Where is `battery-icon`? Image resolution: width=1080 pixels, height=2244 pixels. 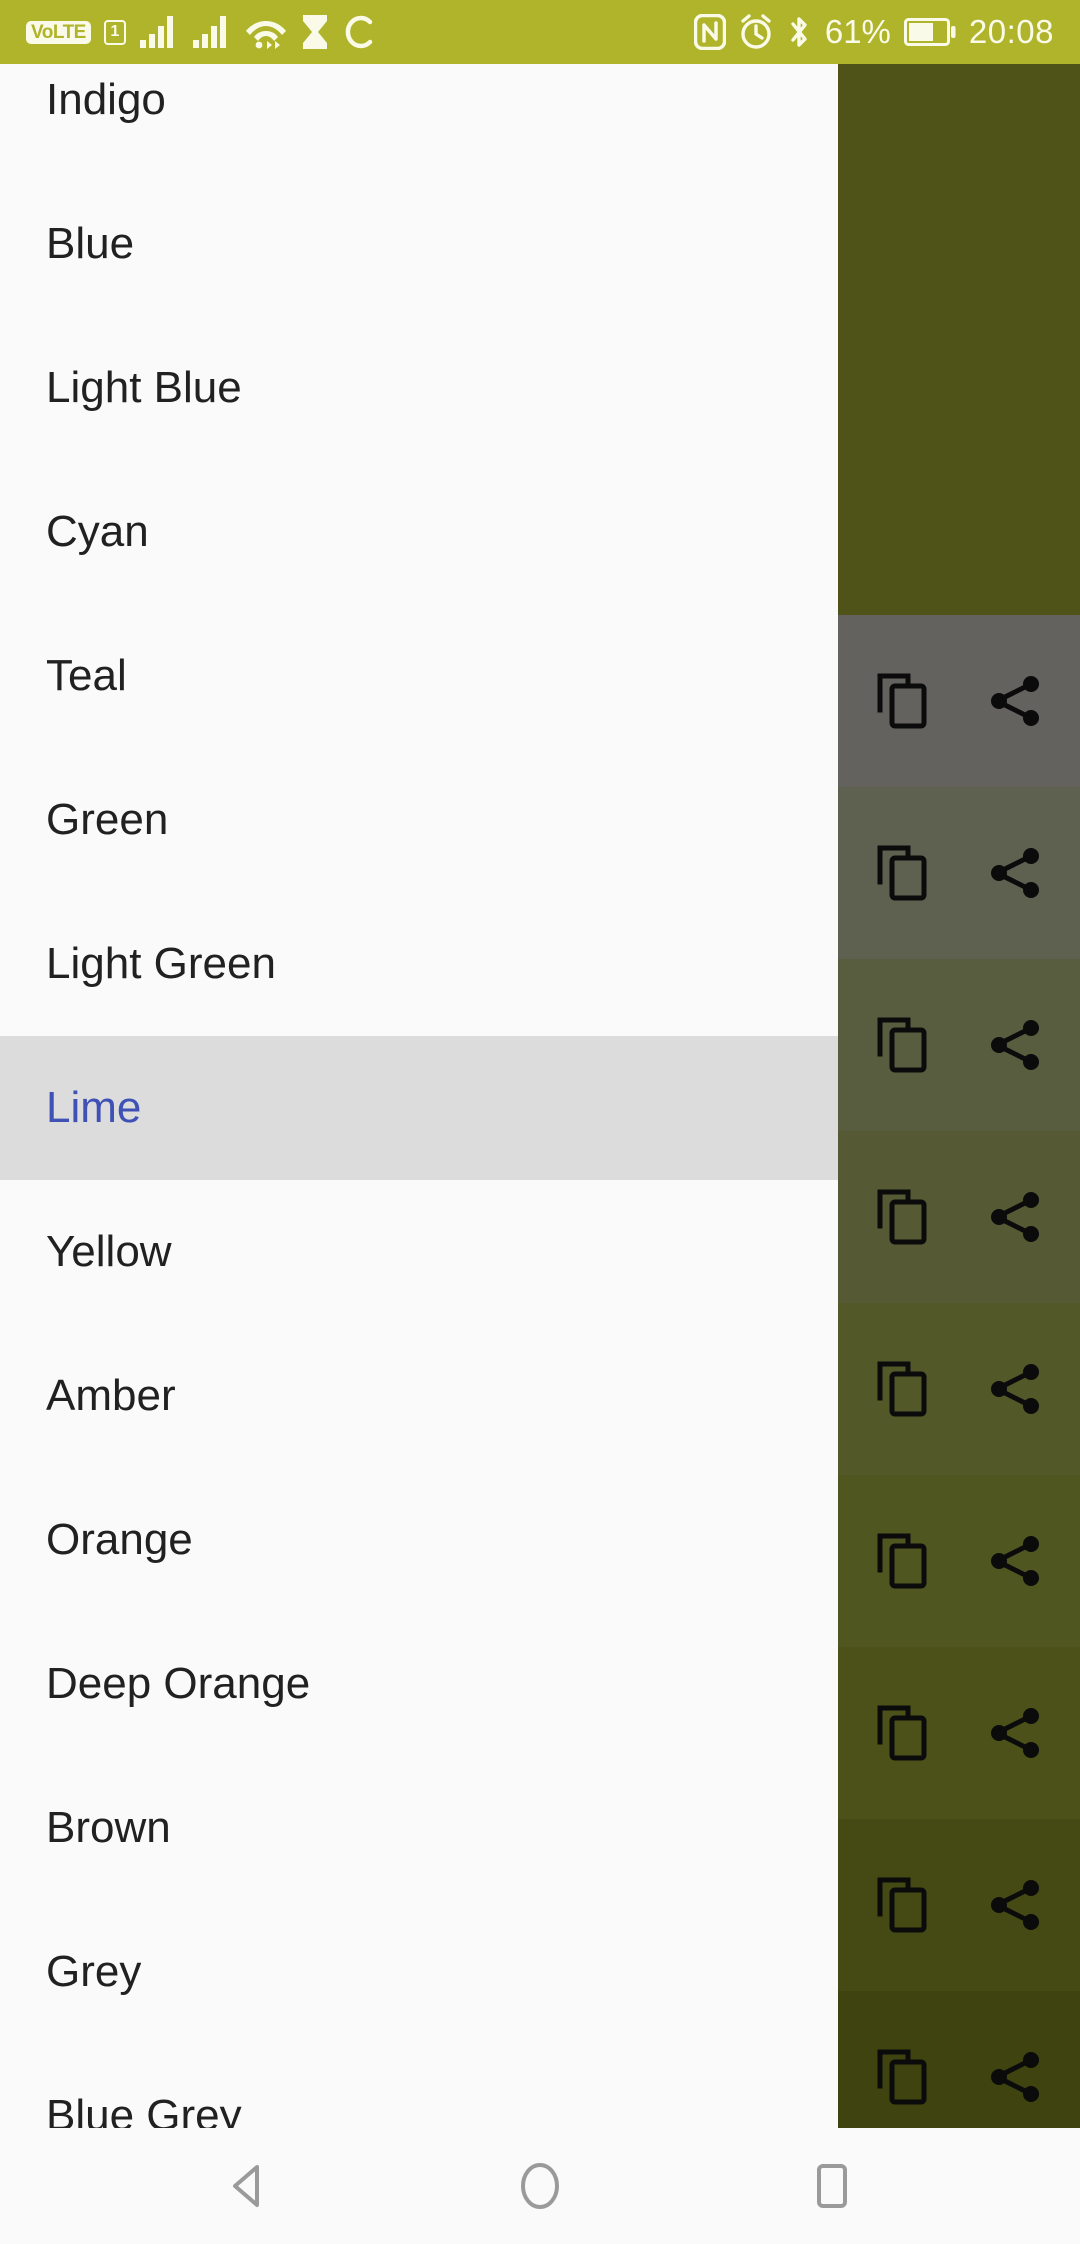 battery-icon is located at coordinates (929, 32).